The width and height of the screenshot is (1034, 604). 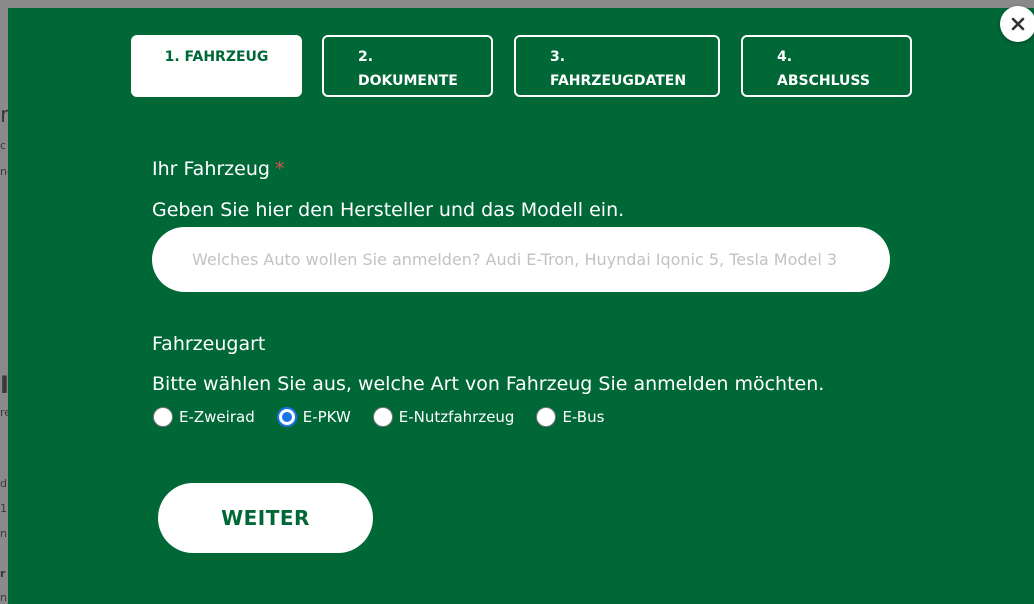 What do you see at coordinates (217, 417) in the screenshot?
I see `radio-label: E-Zweirad` at bounding box center [217, 417].